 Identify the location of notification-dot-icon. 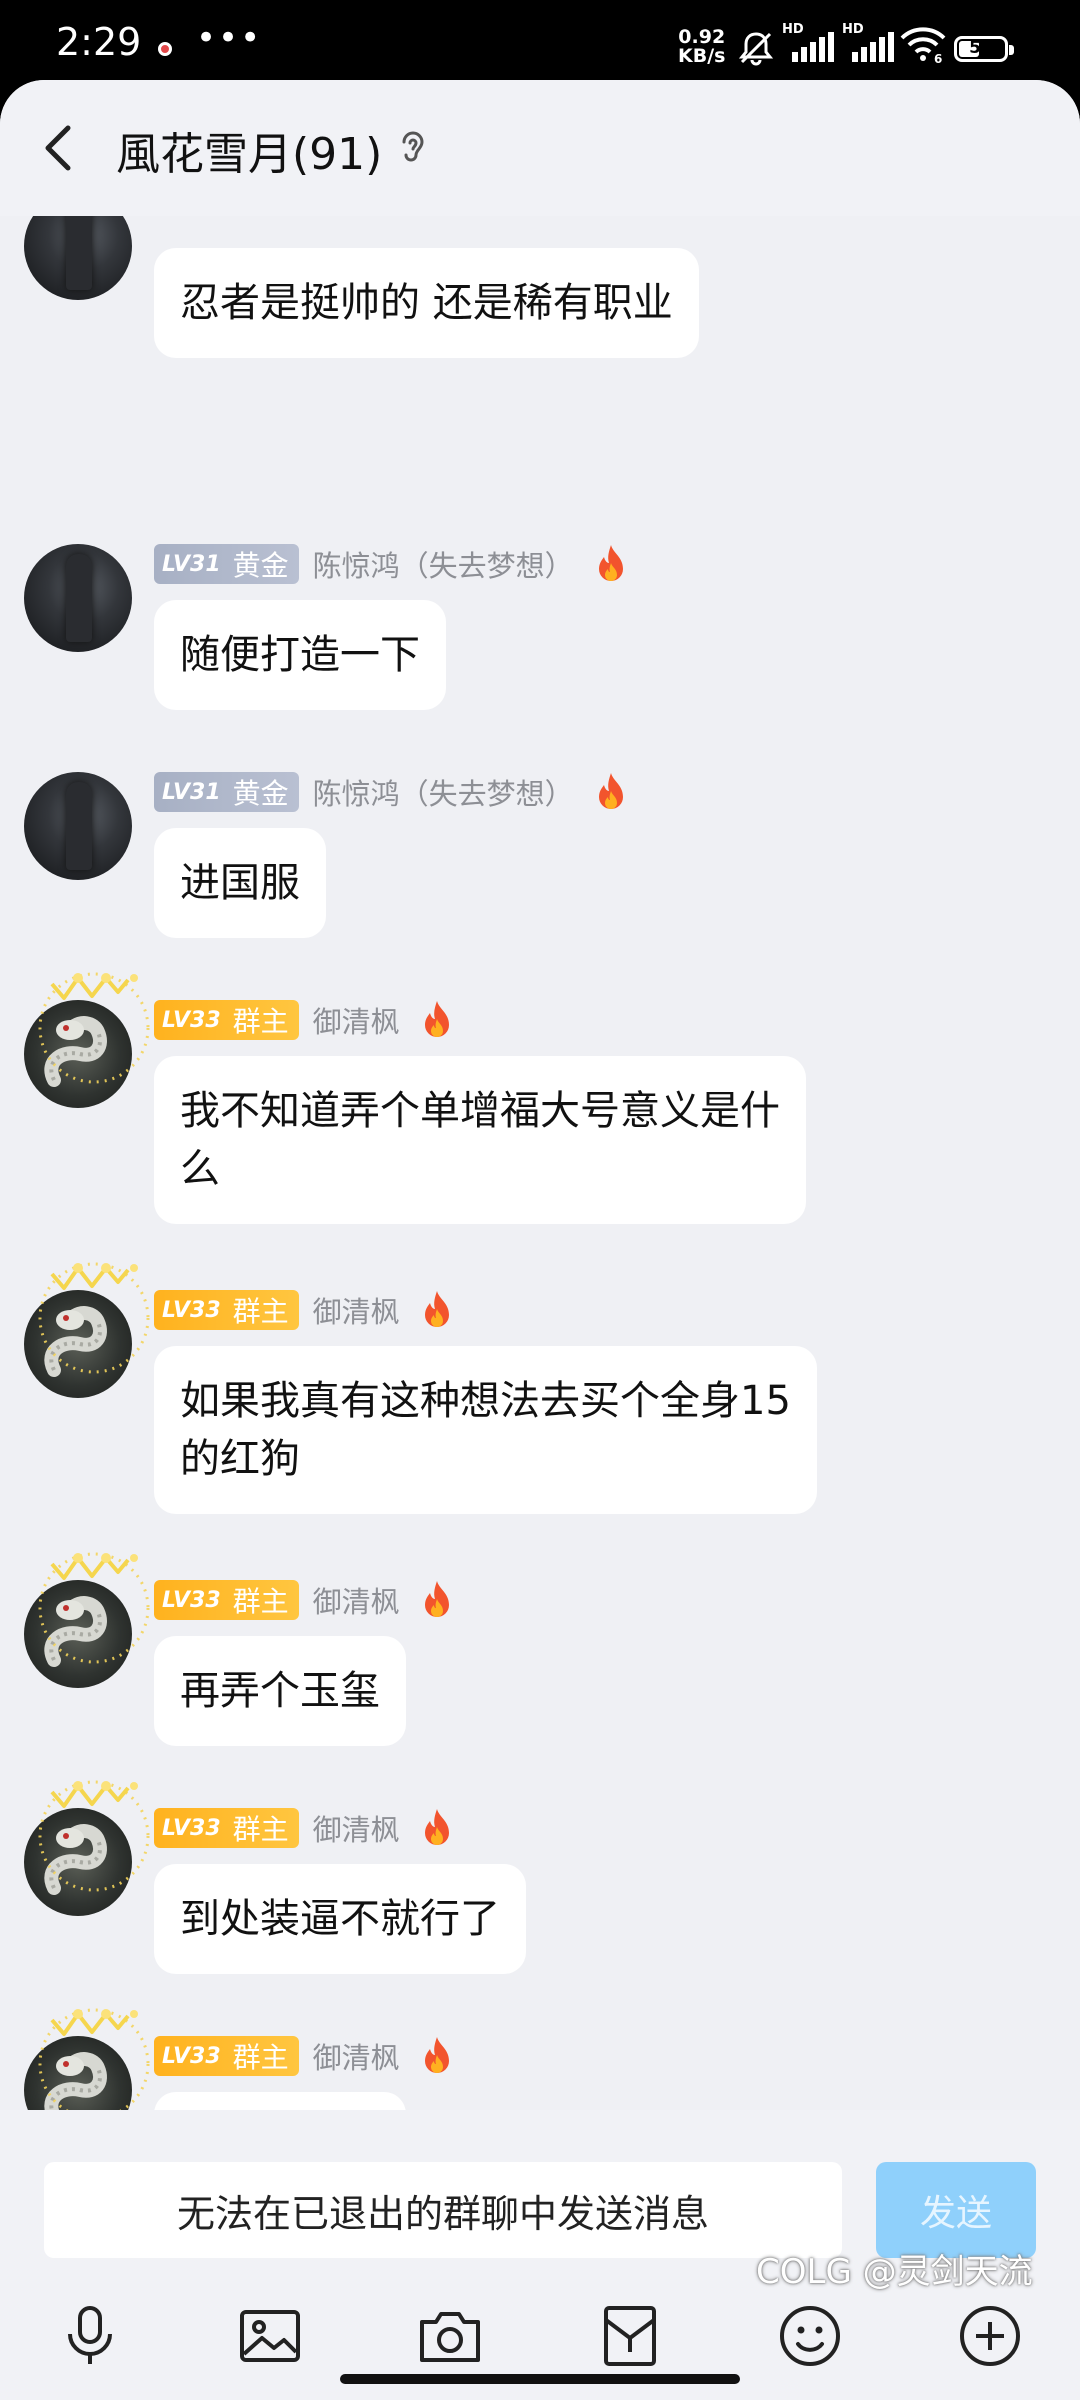
(165, 49).